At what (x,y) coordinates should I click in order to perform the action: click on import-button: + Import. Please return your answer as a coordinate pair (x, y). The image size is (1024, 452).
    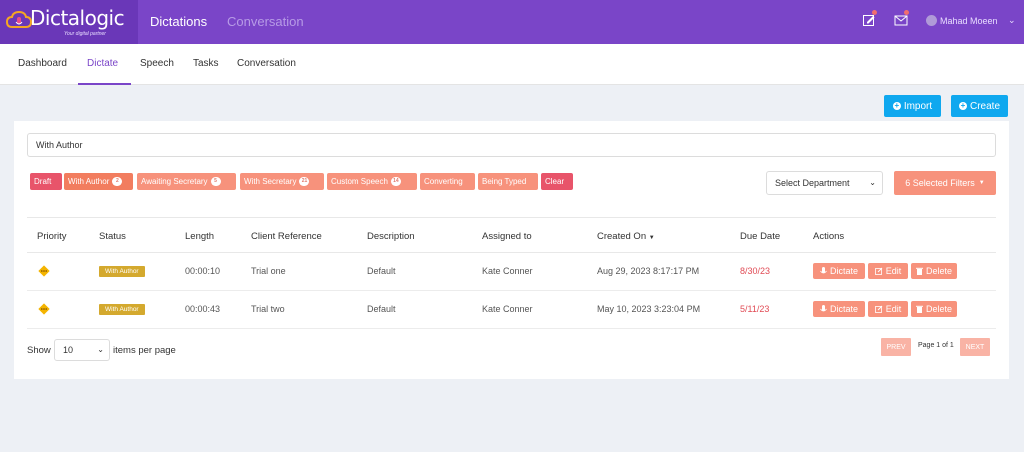
    Looking at the image, I should click on (912, 106).